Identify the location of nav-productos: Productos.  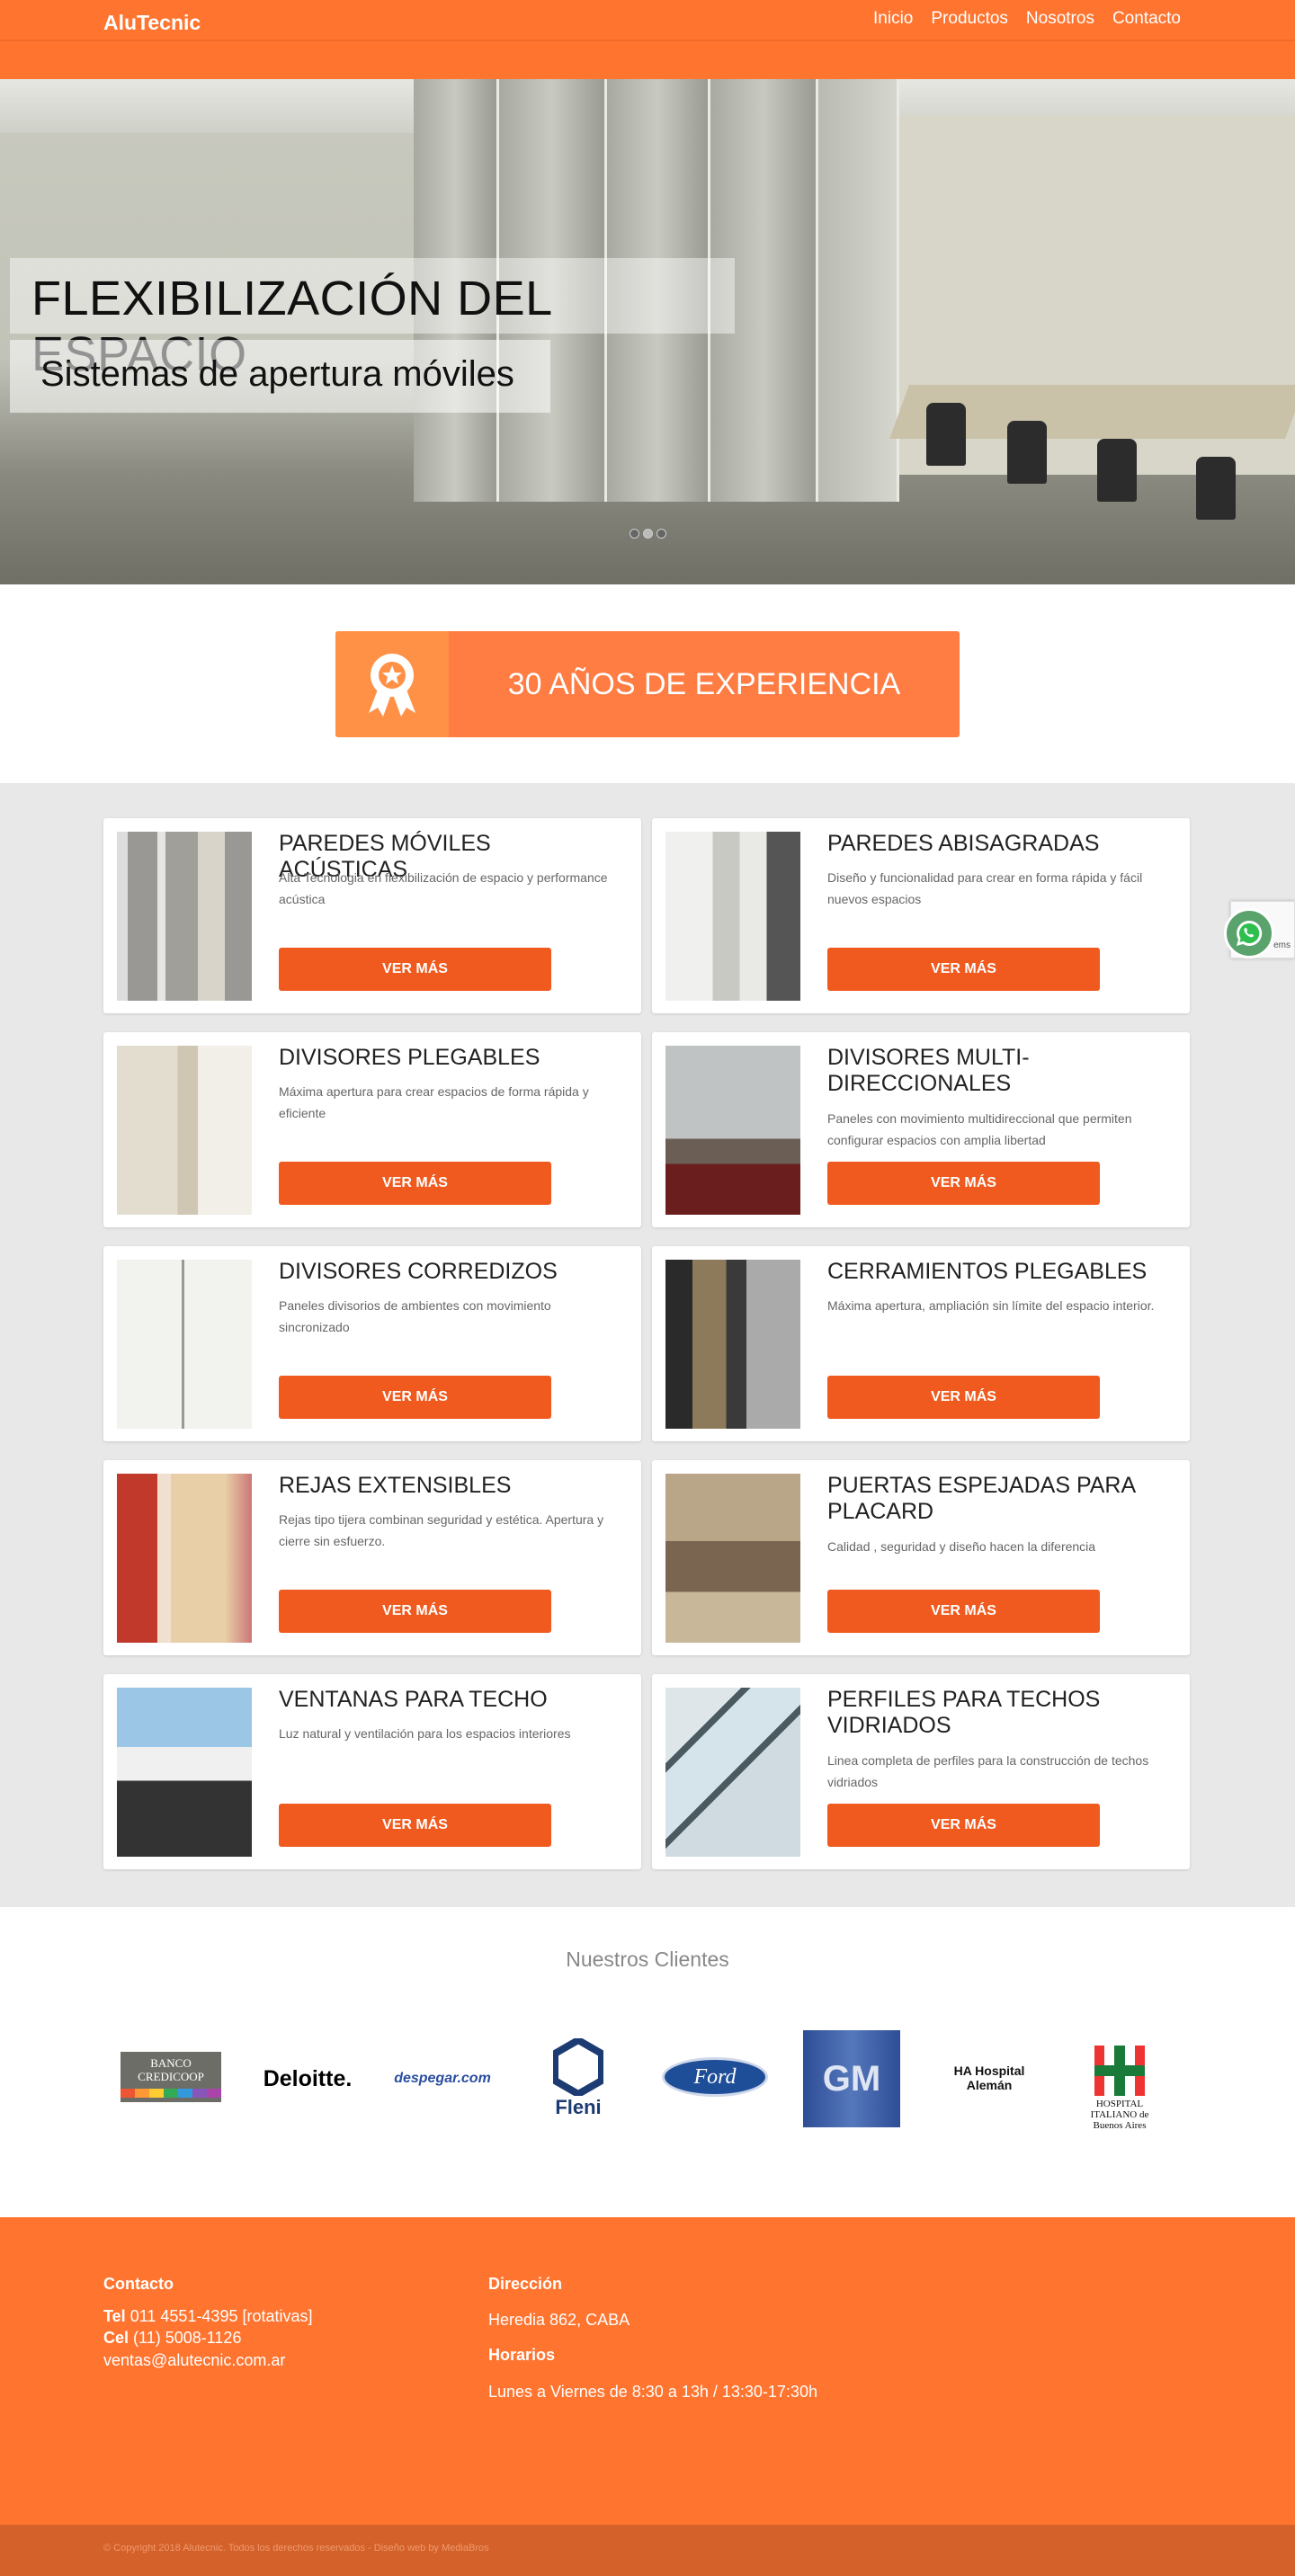
(969, 19).